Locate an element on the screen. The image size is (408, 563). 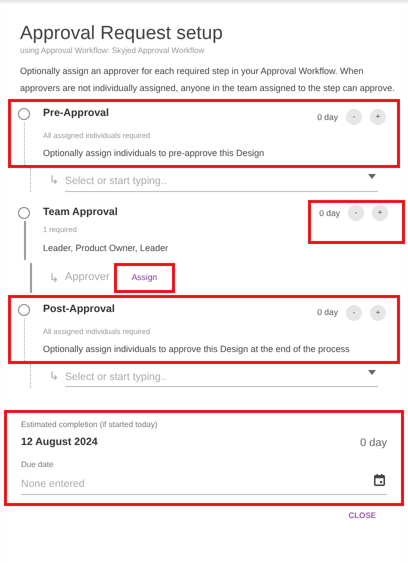
step-description: Leader, Product Owner, Leader is located at coordinates (106, 248).